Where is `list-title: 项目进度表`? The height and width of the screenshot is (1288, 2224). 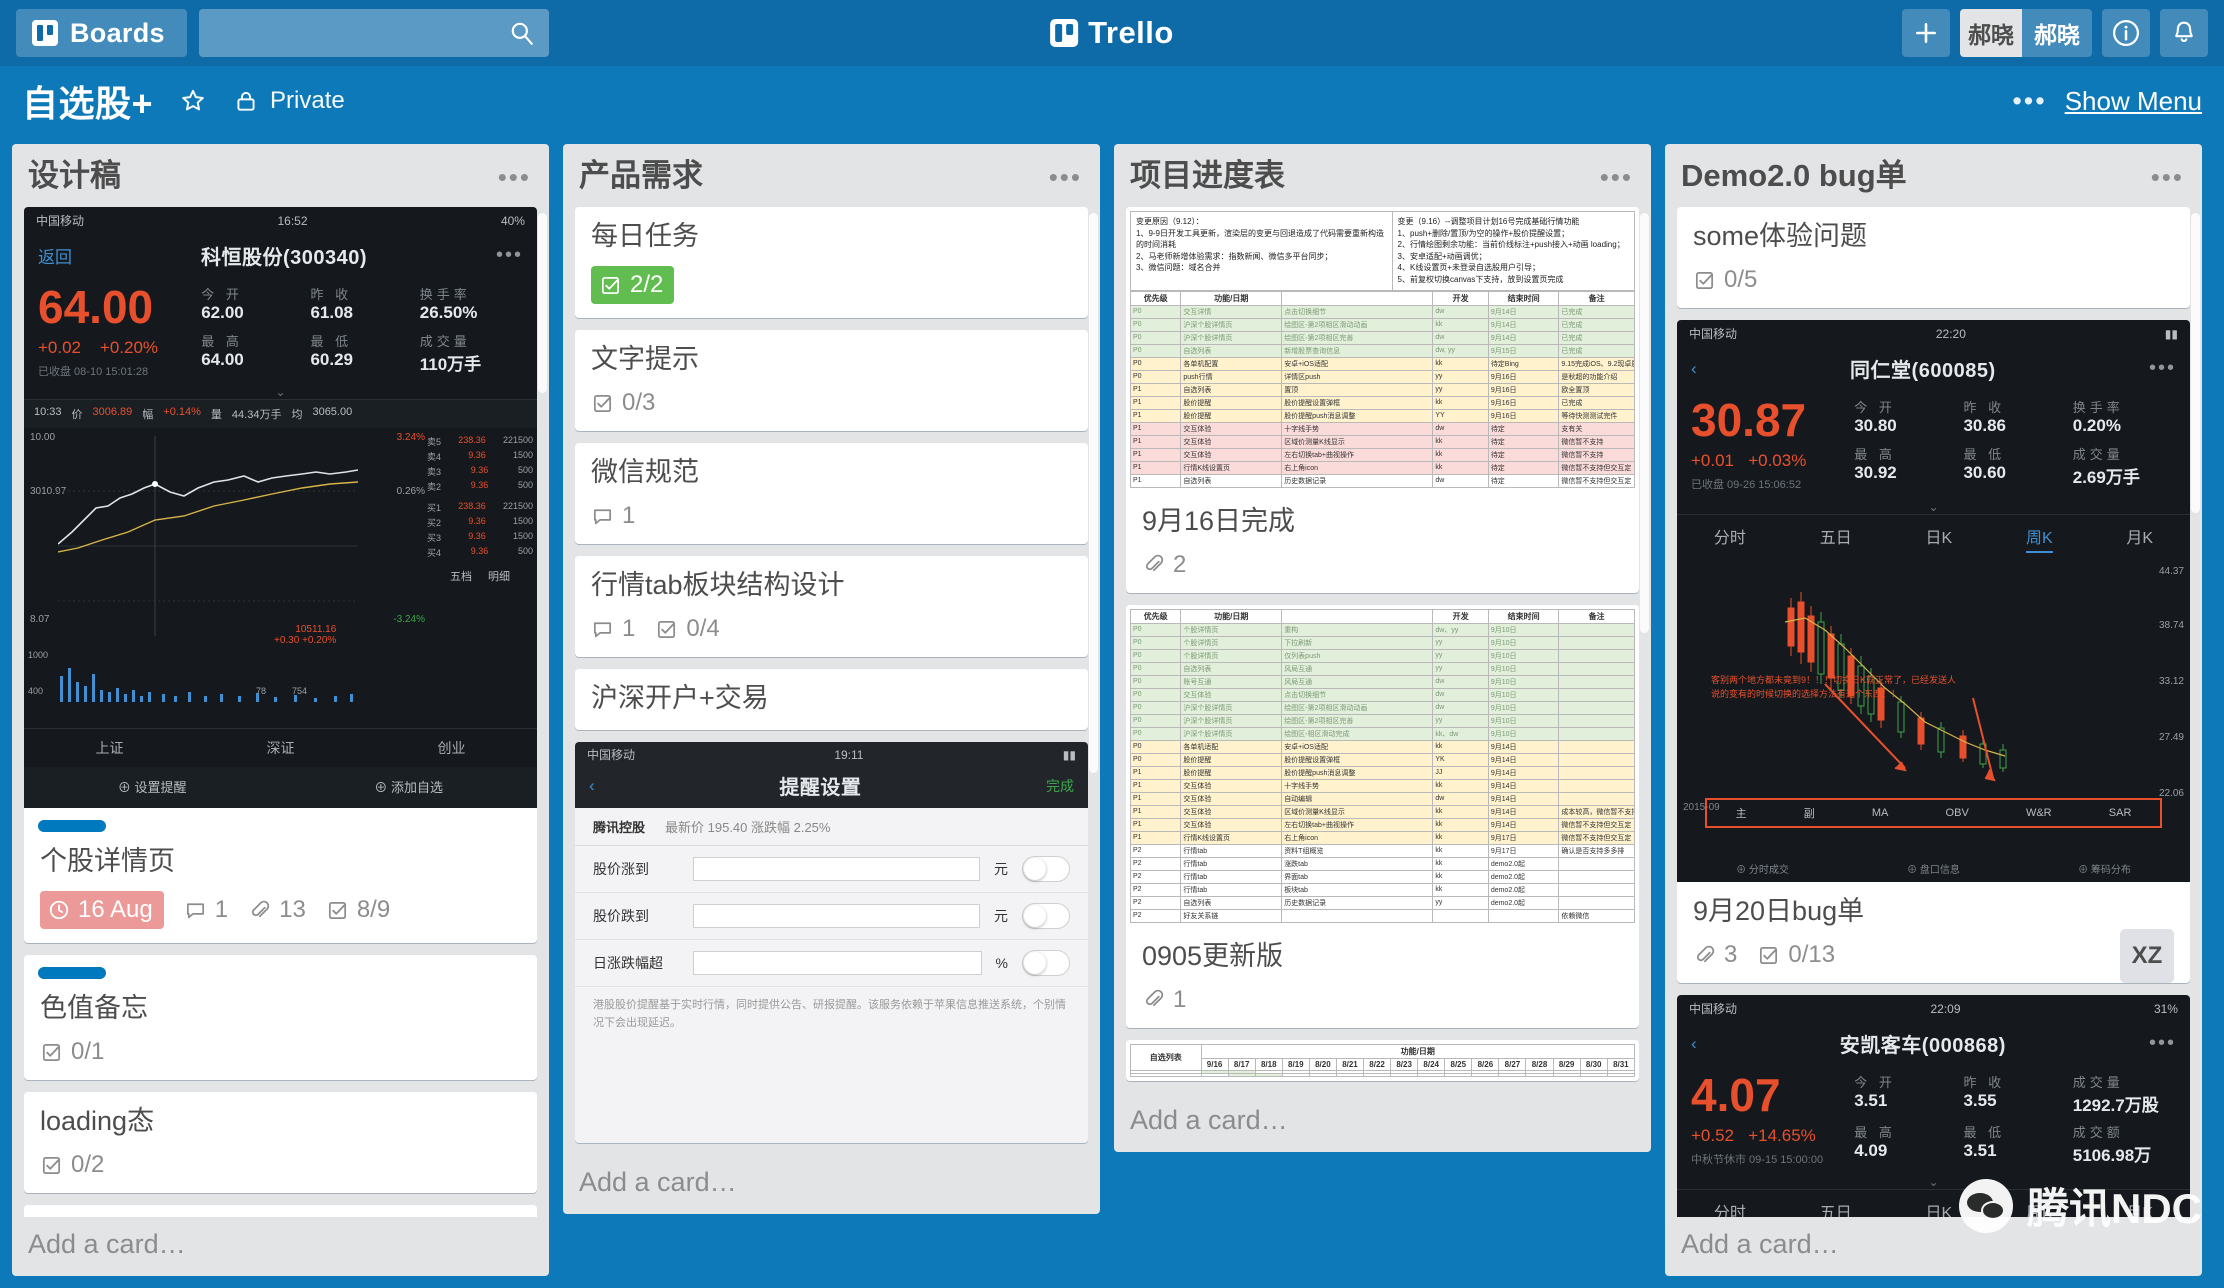
list-title: 项目进度表 is located at coordinates (1207, 176).